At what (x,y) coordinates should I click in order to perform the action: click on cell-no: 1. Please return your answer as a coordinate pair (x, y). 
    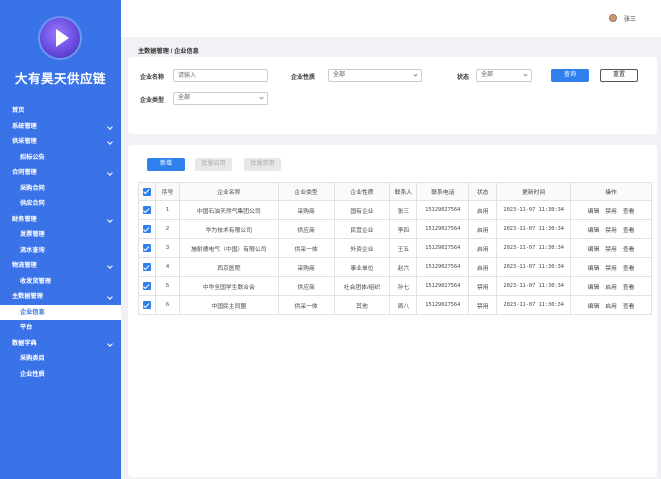
    Looking at the image, I should click on (167, 210).